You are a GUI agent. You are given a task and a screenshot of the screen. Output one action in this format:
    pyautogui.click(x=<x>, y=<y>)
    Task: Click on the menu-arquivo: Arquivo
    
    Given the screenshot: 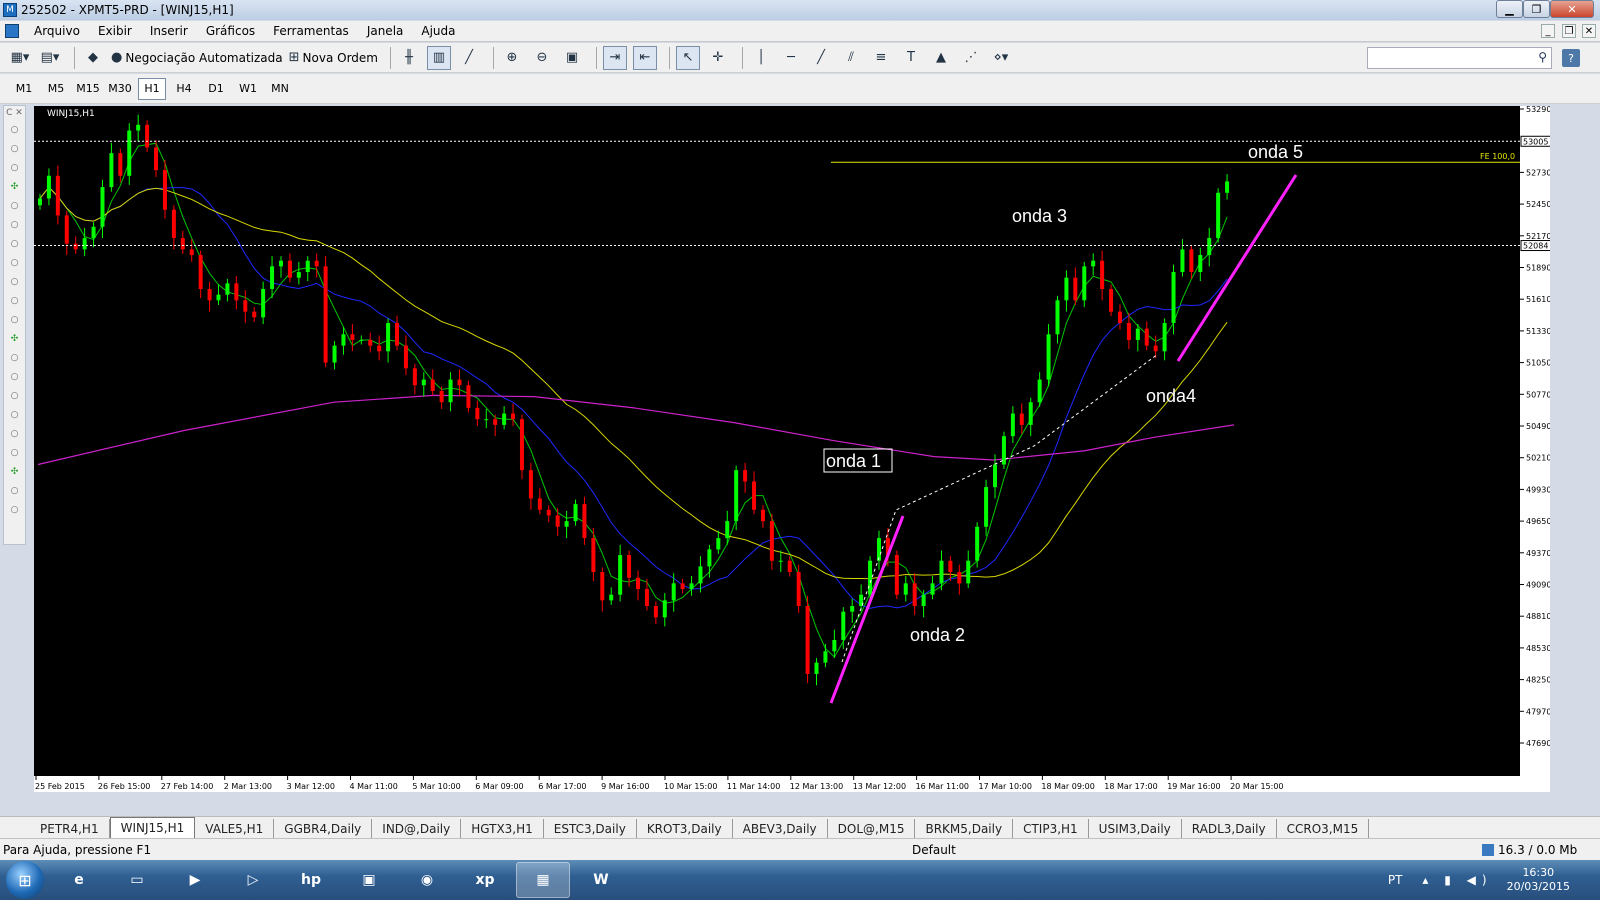 What is the action you would take?
    pyautogui.click(x=57, y=31)
    